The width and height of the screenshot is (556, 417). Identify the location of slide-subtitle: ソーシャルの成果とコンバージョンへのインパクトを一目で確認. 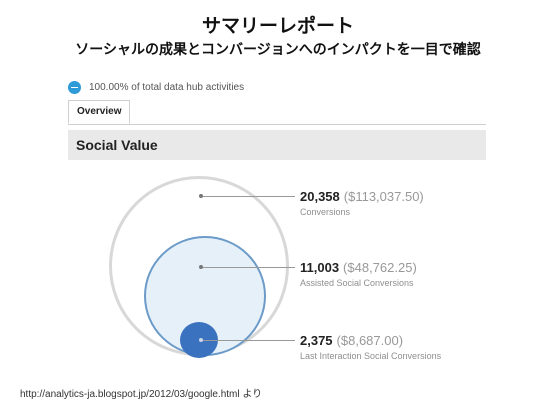
(278, 50).